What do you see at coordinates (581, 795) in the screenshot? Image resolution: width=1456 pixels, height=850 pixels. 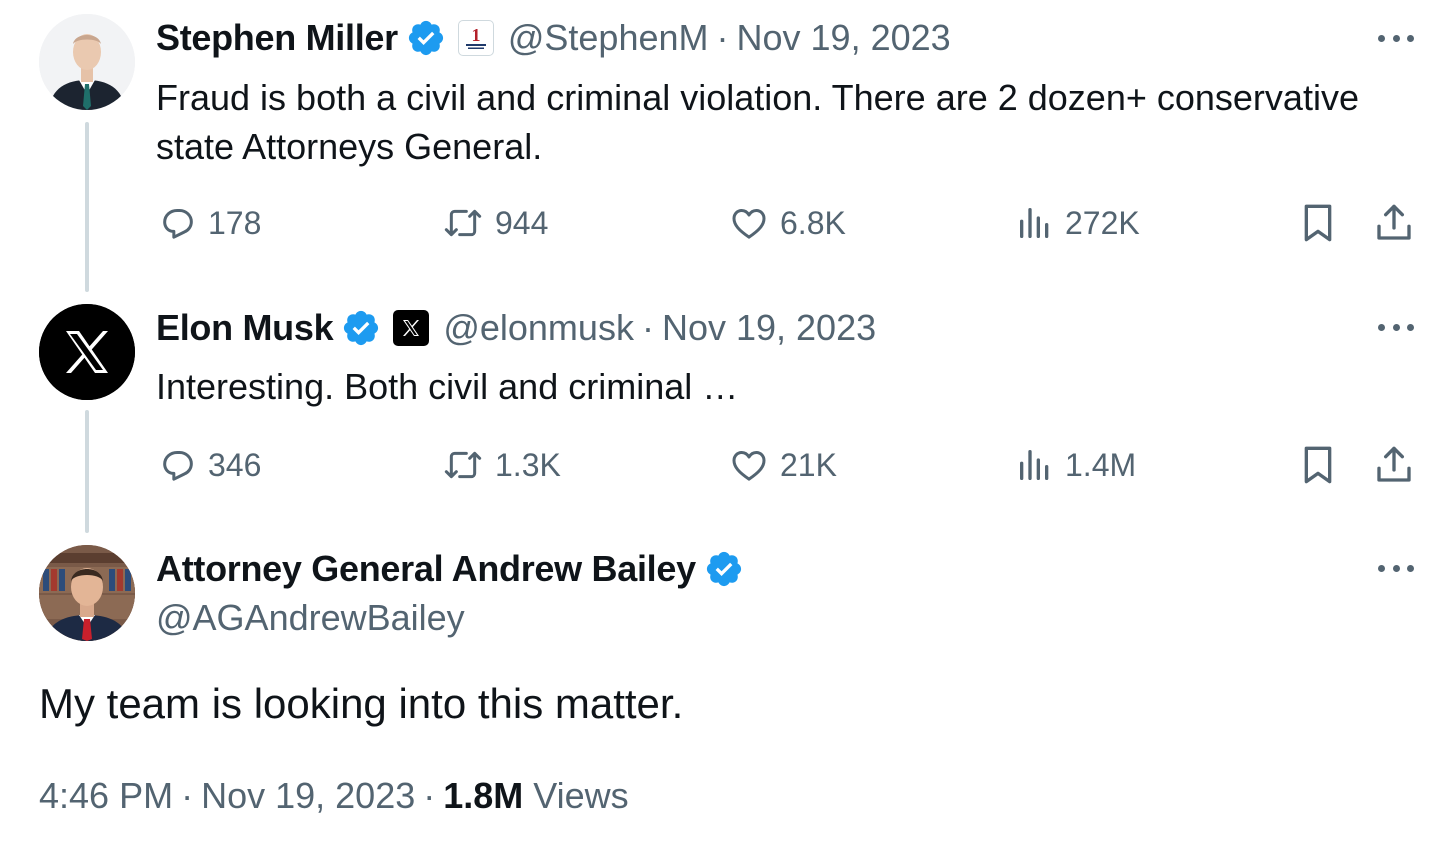 I see `views-label: Views` at bounding box center [581, 795].